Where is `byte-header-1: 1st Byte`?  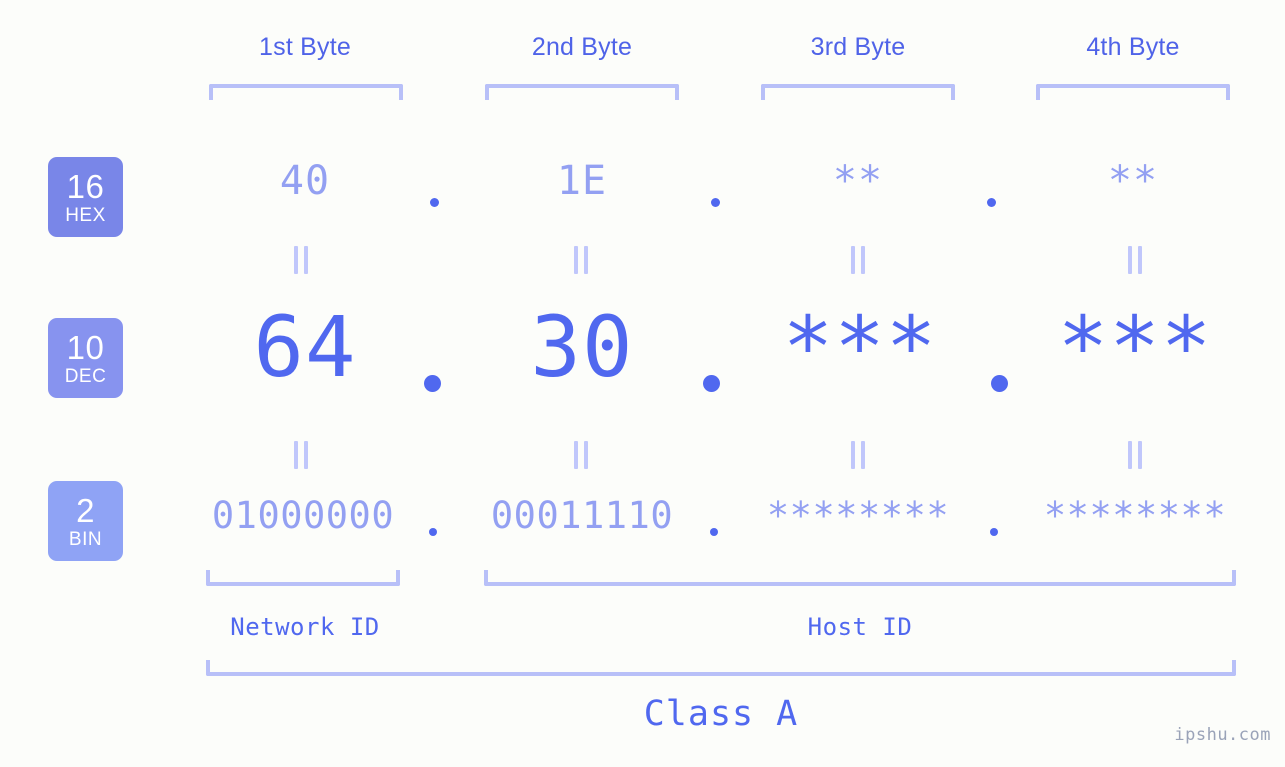
byte-header-1: 1st Byte is located at coordinates (305, 47).